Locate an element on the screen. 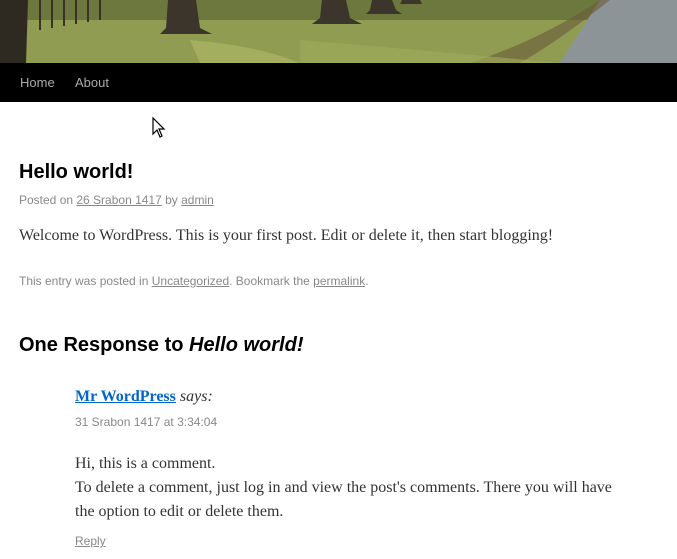  header-trees-picture is located at coordinates (338, 31).